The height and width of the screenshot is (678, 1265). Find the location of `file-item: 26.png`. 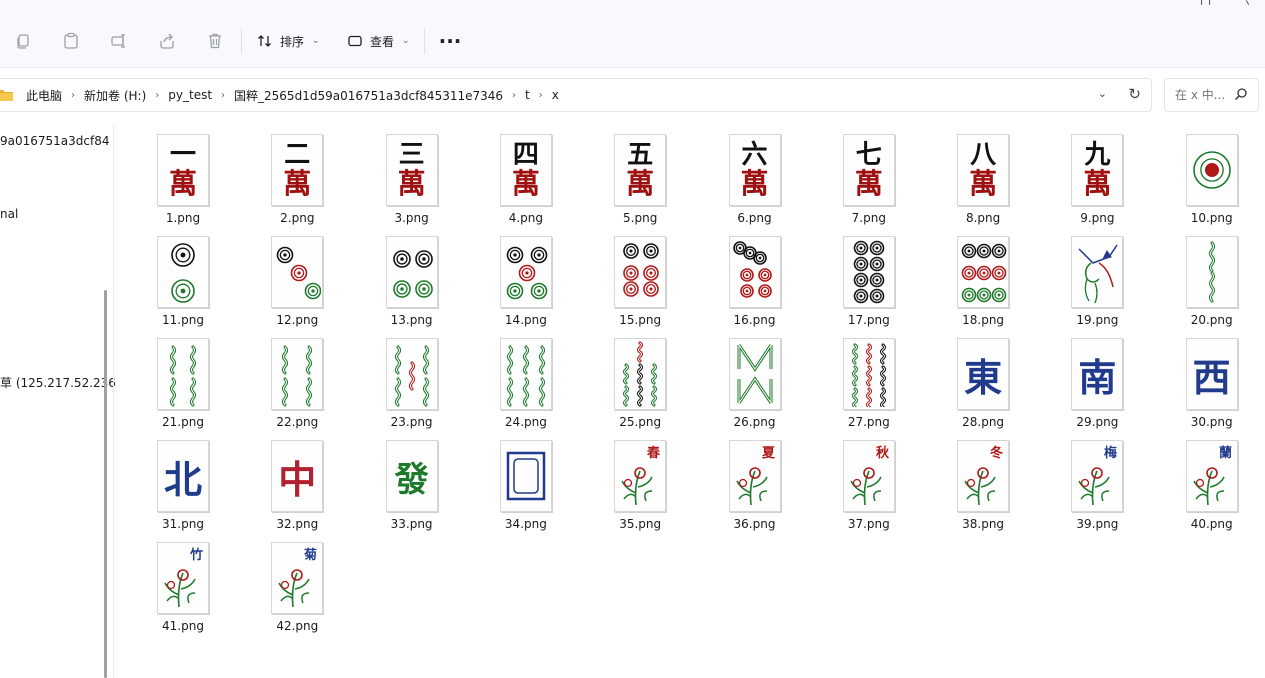

file-item: 26.png is located at coordinates (755, 382).